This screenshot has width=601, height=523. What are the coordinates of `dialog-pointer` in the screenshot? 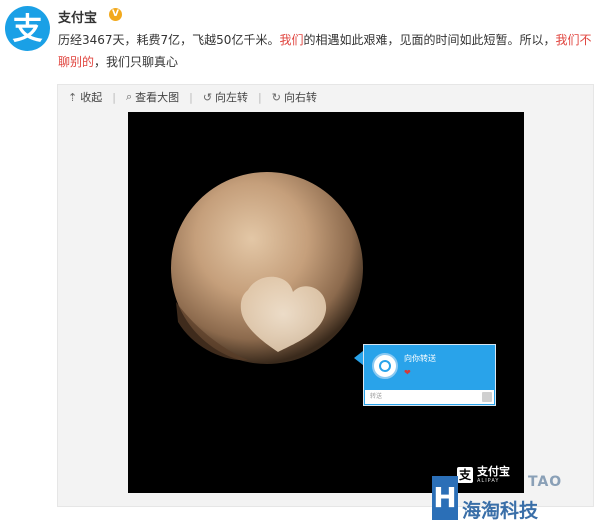 It's located at (358, 358).